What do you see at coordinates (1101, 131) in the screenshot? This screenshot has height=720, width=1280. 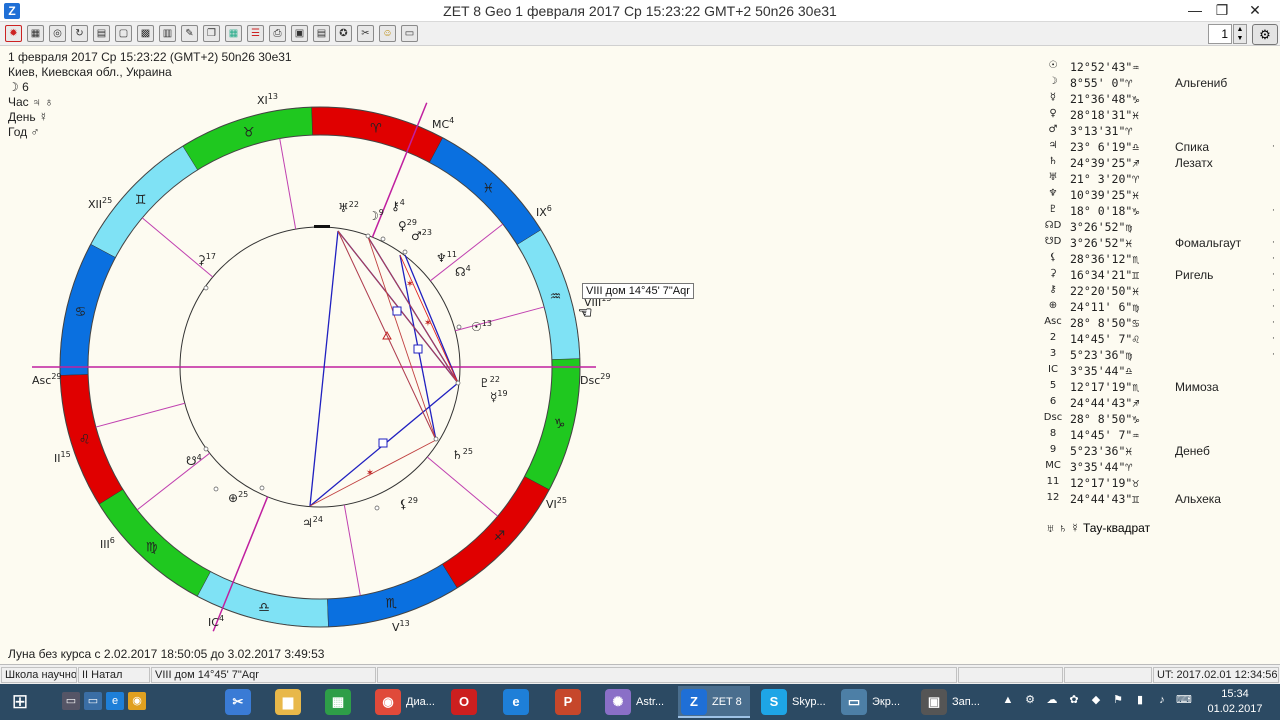 I see `planet-position: 3°13'31"♈` at bounding box center [1101, 131].